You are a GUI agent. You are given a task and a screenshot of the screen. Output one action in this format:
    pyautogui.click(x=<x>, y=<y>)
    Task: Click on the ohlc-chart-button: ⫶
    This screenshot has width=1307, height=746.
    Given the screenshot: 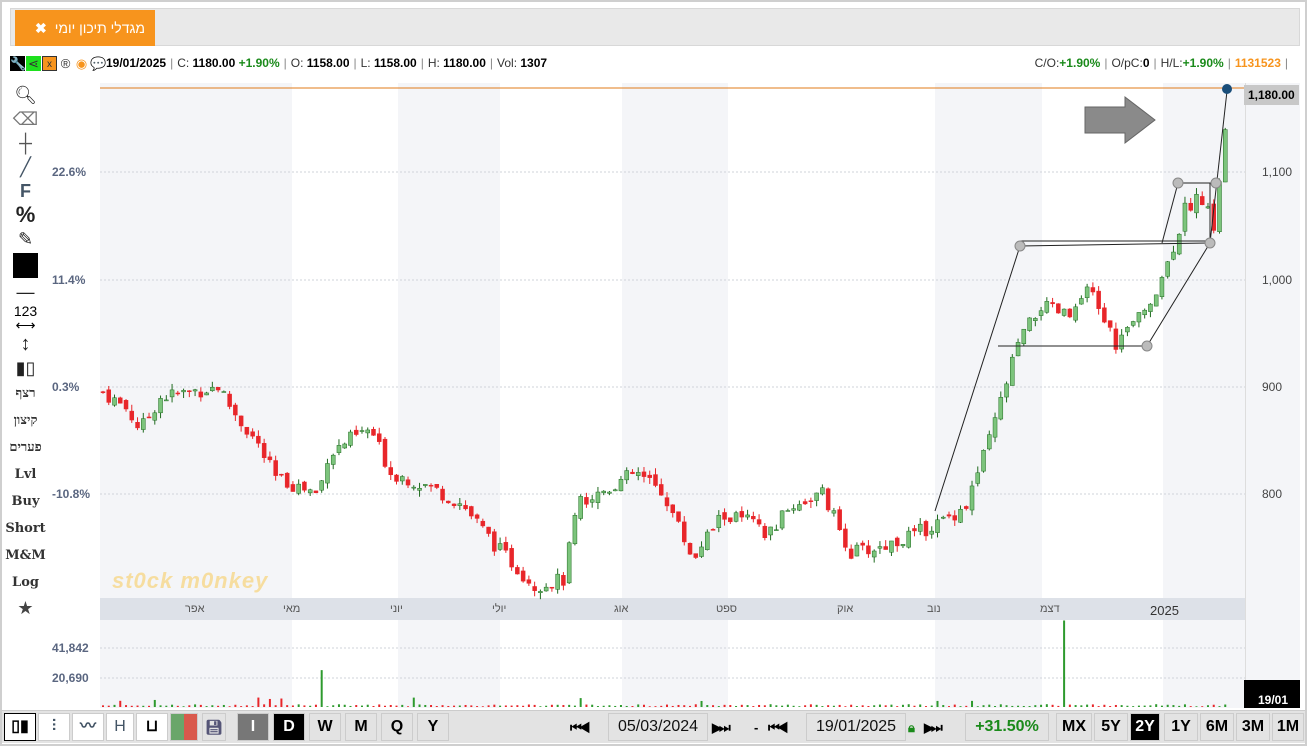 What is the action you would take?
    pyautogui.click(x=54, y=727)
    